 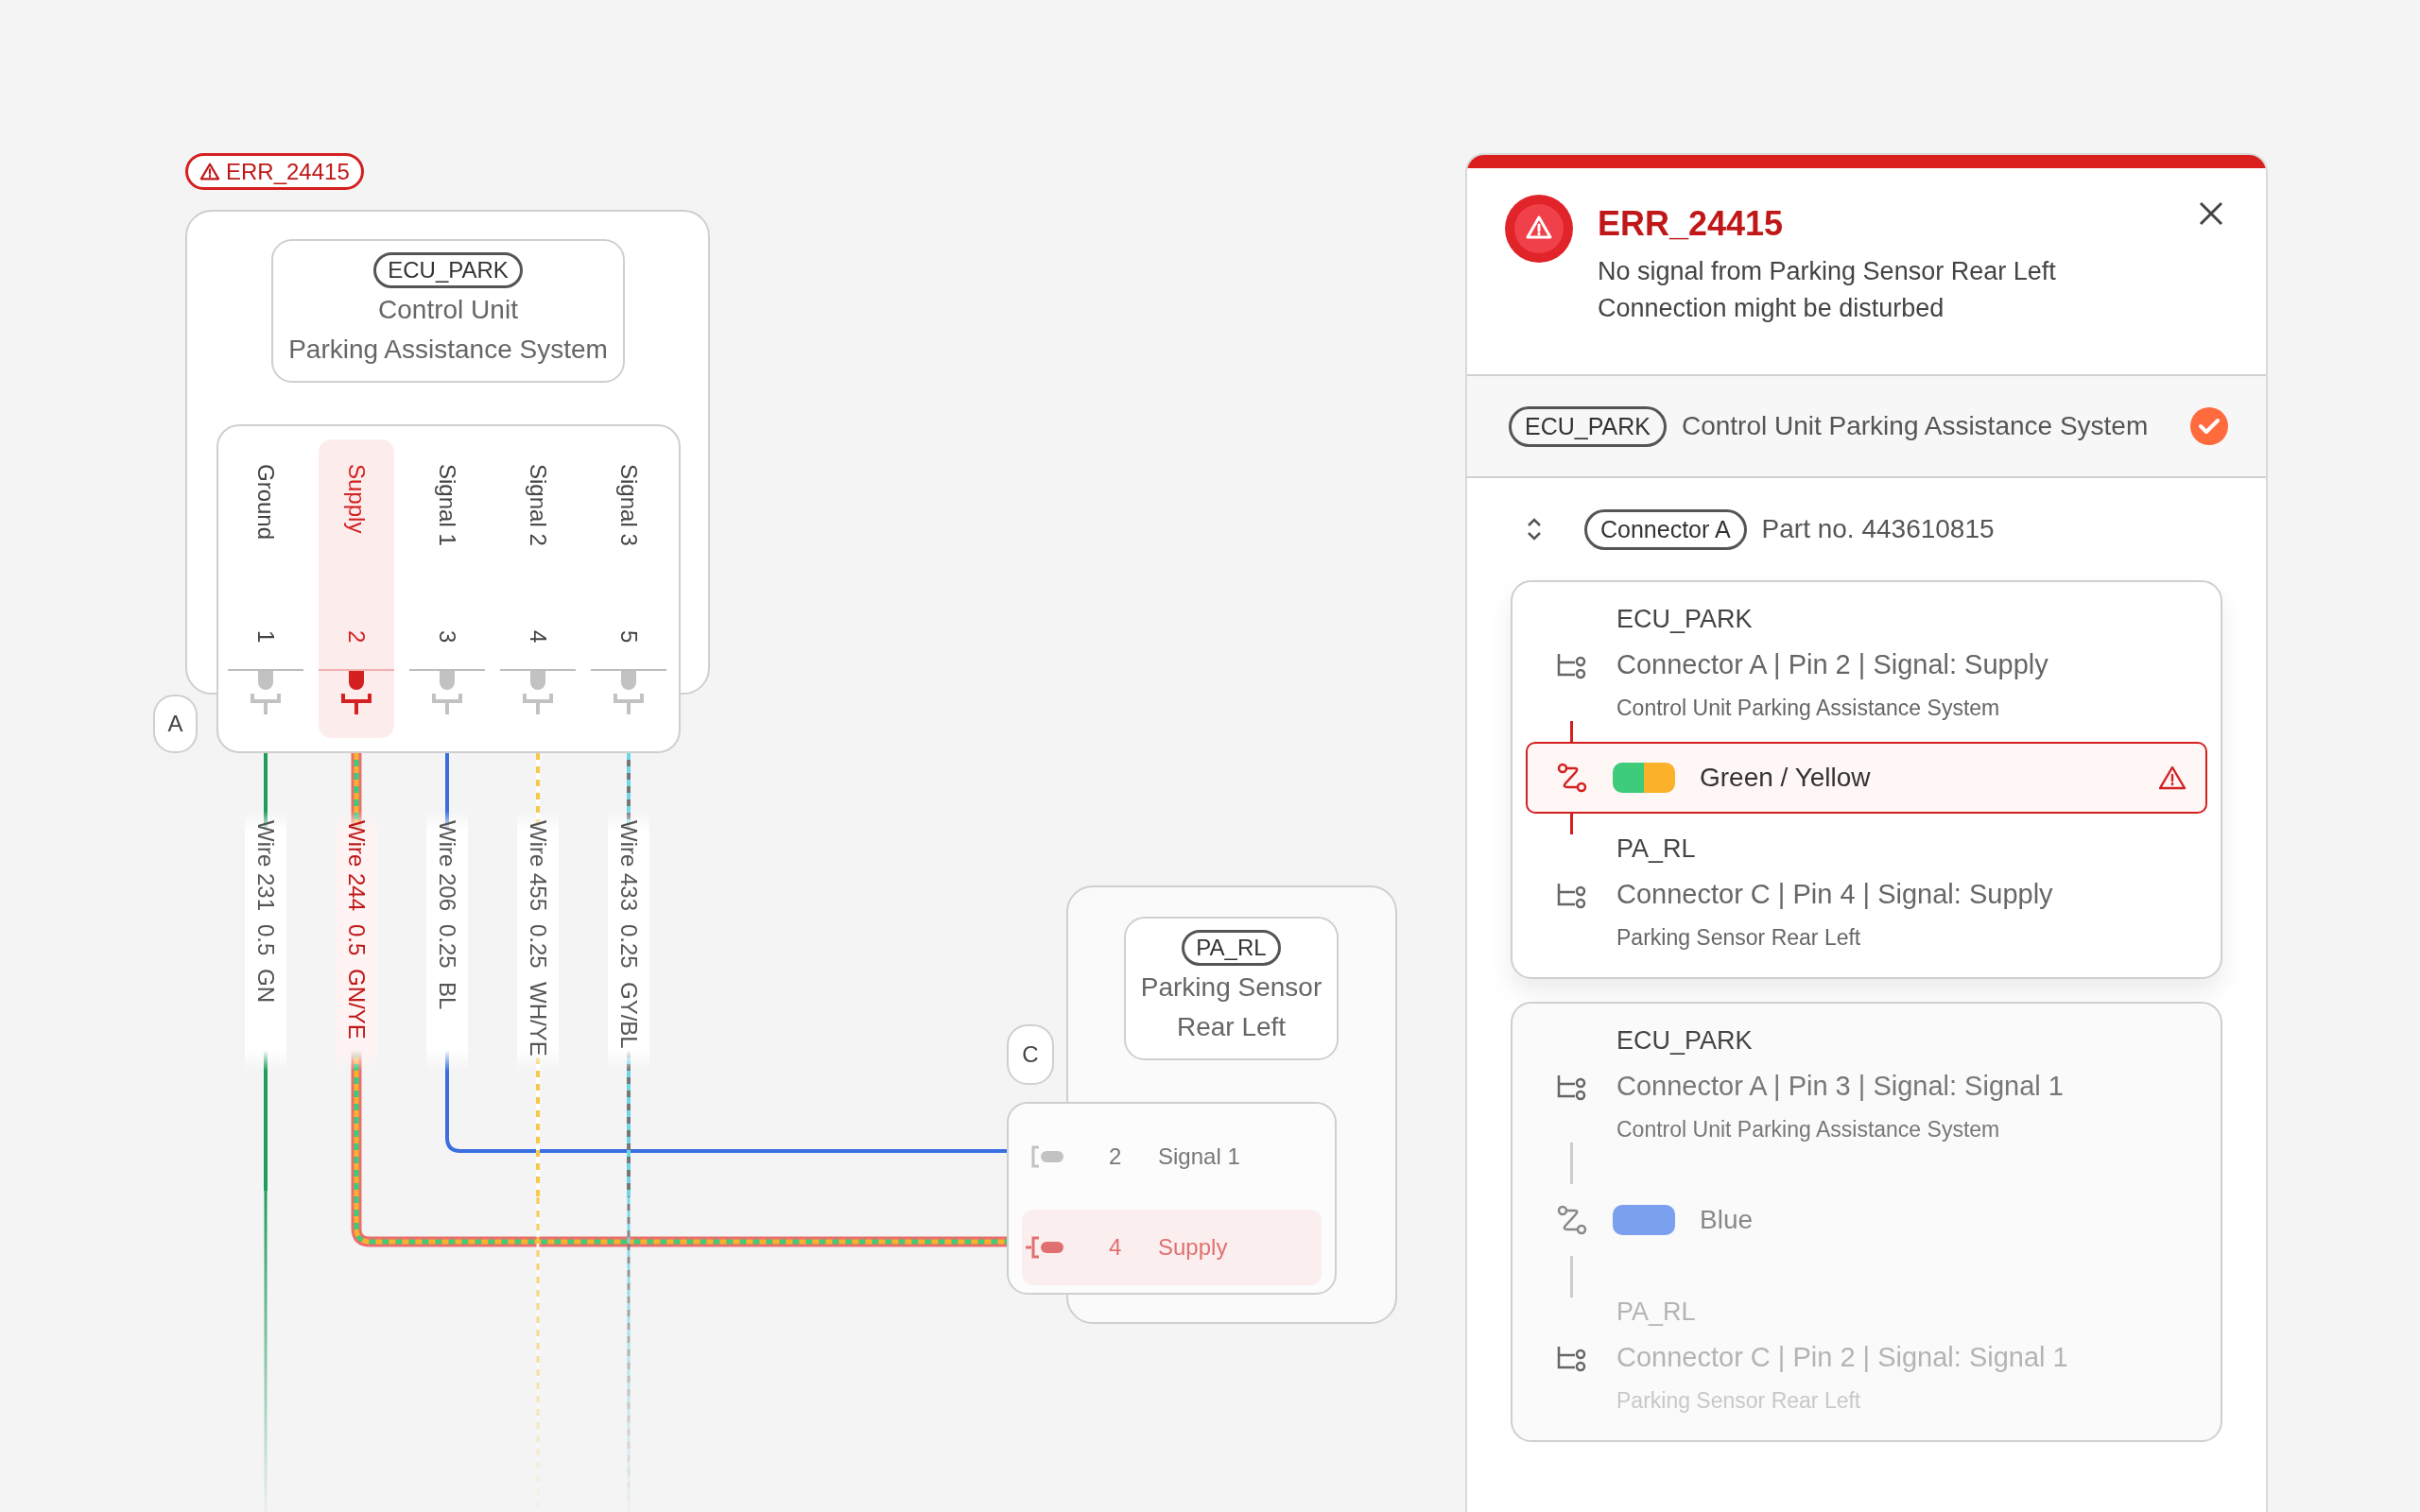 What do you see at coordinates (175, 724) in the screenshot?
I see `connector-label: A` at bounding box center [175, 724].